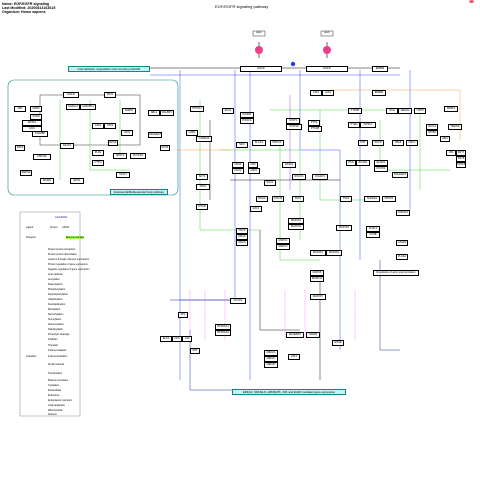 Image resolution: width=480 pixels, height=480 pixels. Describe the element at coordinates (36, 109) in the screenshot. I see `node-grb2: GRB2` at that location.